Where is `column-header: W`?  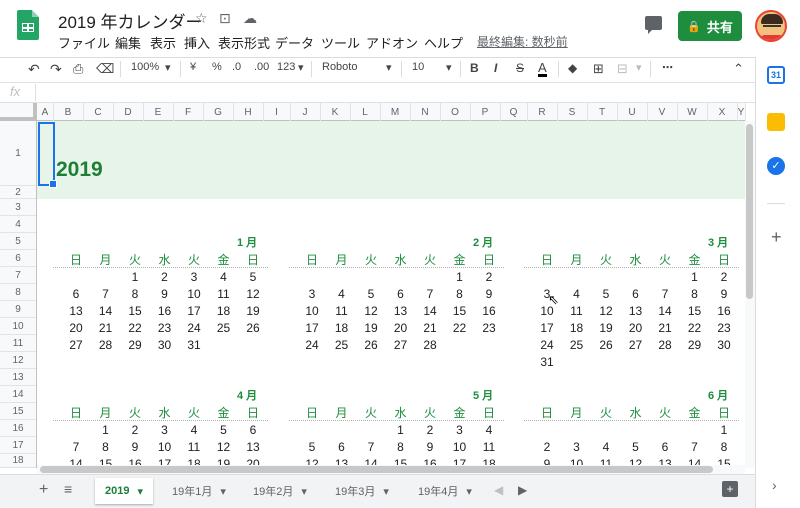
column-header: W is located at coordinates (692, 114).